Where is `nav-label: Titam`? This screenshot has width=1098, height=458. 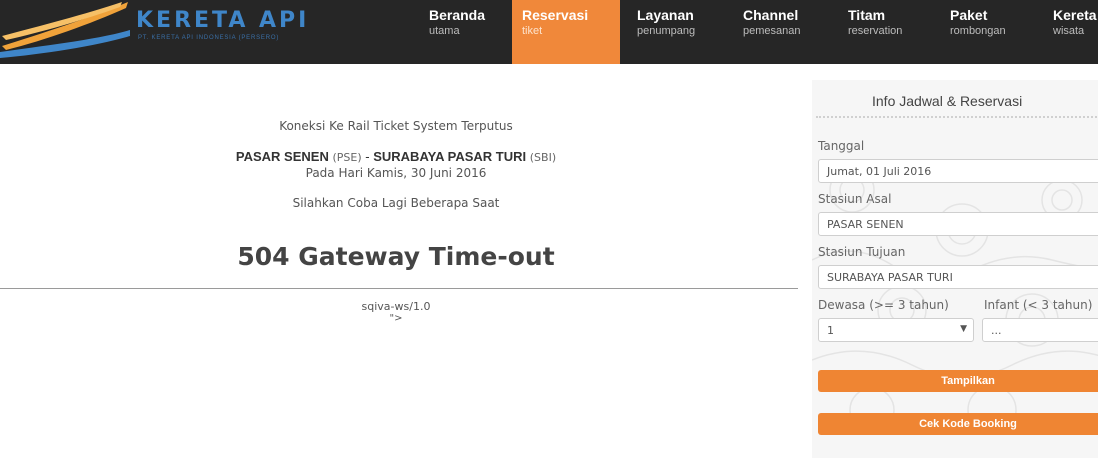 nav-label: Titam is located at coordinates (867, 15).